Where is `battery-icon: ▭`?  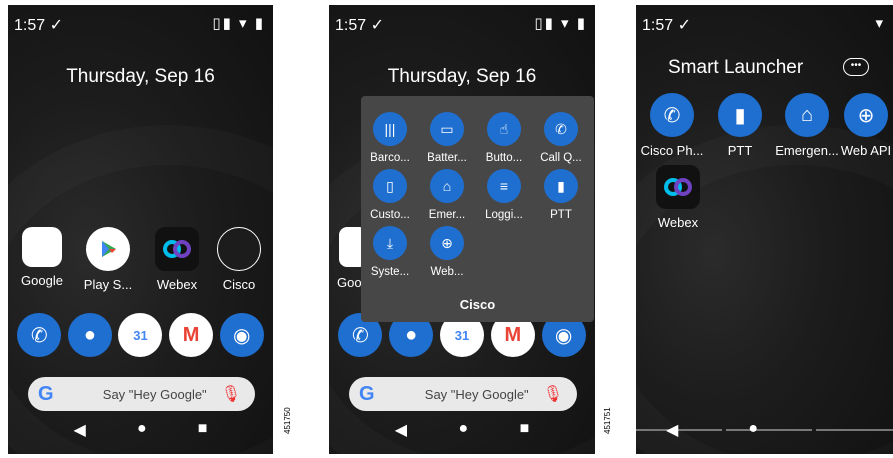
battery-icon: ▭ is located at coordinates (447, 129).